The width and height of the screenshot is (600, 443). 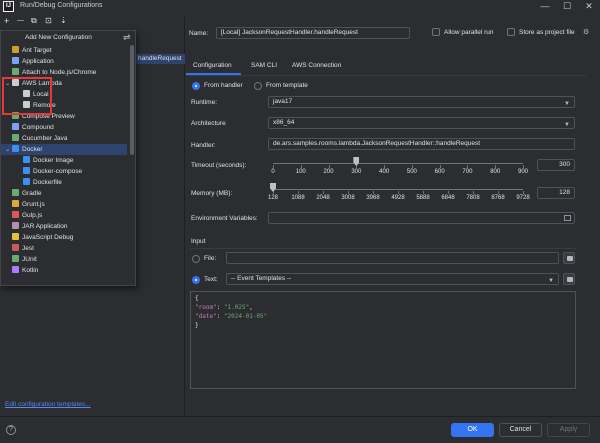 What do you see at coordinates (30, 270) in the screenshot?
I see `config-type-label: Kotlin` at bounding box center [30, 270].